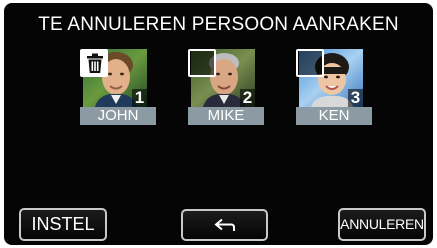  I want to click on trash-icon, so click(95, 63).